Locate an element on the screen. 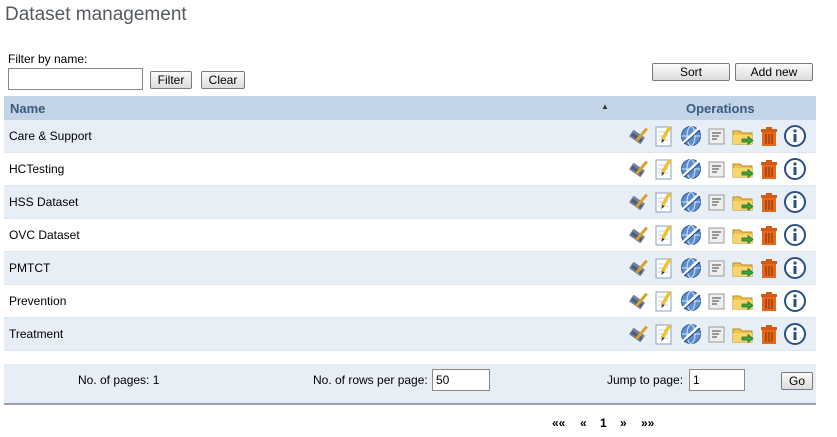 This screenshot has height=437, width=837. table-row: OVC Dataset is located at coordinates (410, 235).